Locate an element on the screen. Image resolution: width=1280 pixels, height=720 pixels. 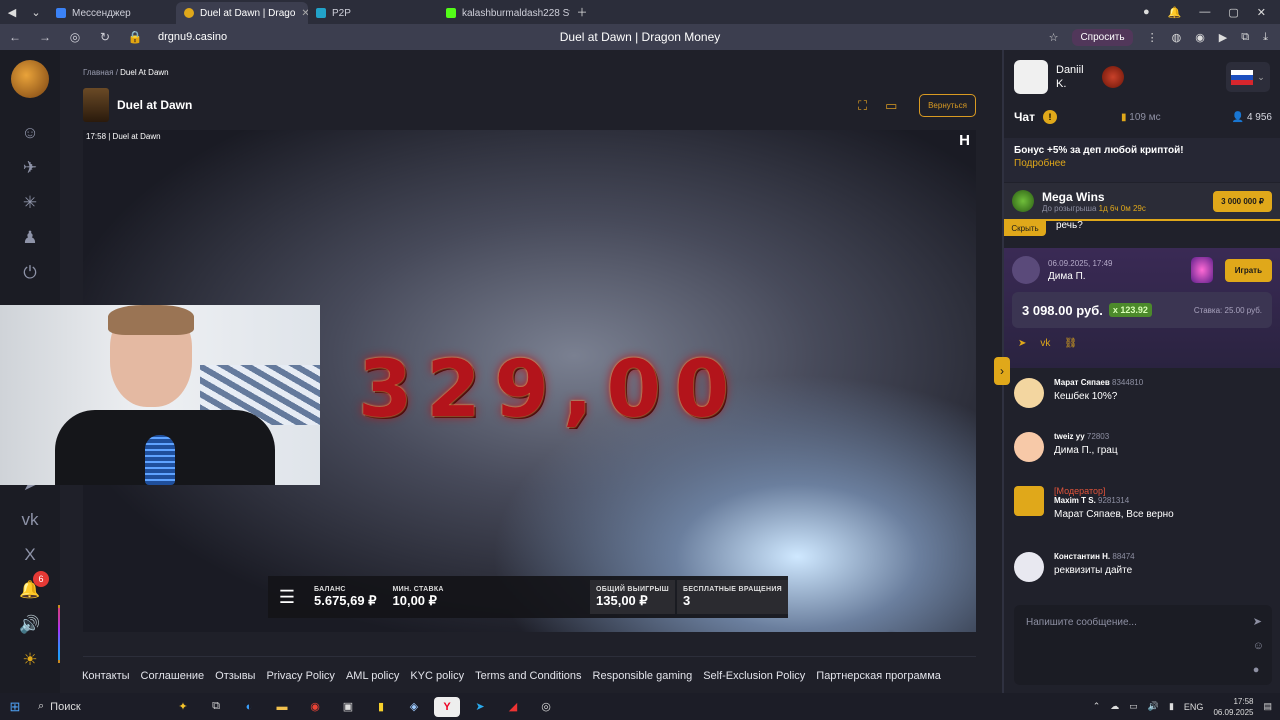
hide-button: Скрыть is located at coordinates (1025, 228).